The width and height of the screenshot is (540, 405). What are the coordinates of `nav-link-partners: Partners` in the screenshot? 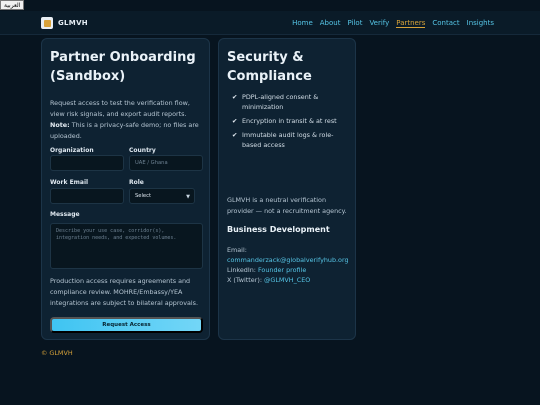 It's located at (411, 23).